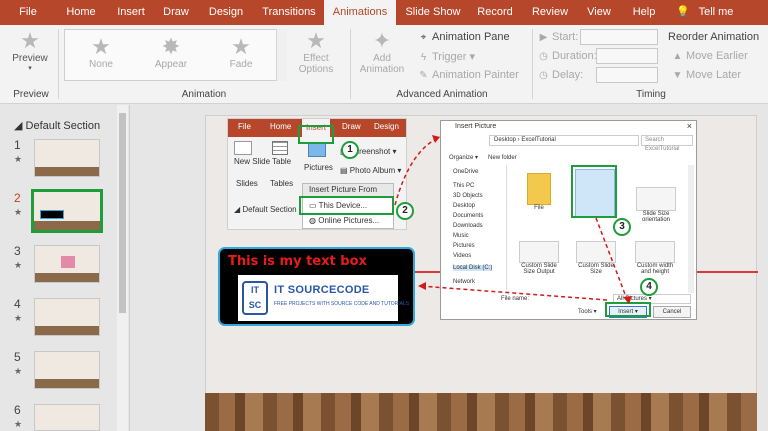 This screenshot has height=431, width=768. What do you see at coordinates (81, 12) in the screenshot?
I see `tab-home: Home` at bounding box center [81, 12].